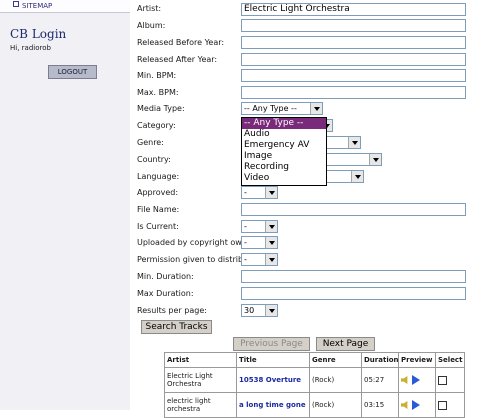 This screenshot has width=504, height=418. Describe the element at coordinates (200, 360) in the screenshot. I see `header-artist: Artist` at that location.